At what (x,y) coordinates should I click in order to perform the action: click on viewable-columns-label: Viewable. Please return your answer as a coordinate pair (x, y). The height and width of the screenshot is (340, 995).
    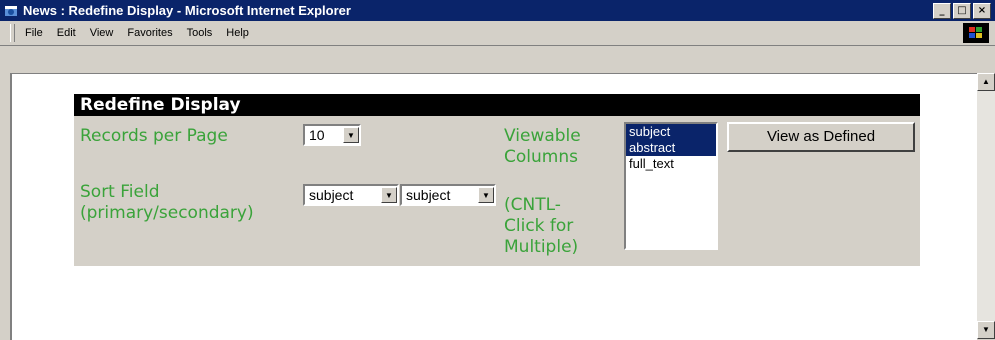
    Looking at the image, I should click on (542, 136).